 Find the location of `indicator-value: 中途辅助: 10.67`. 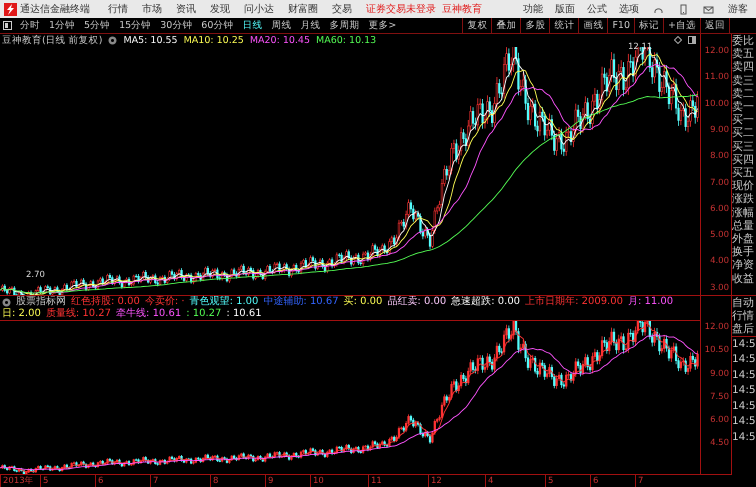

indicator-value: 中途辅助: 10.67 is located at coordinates (301, 302).